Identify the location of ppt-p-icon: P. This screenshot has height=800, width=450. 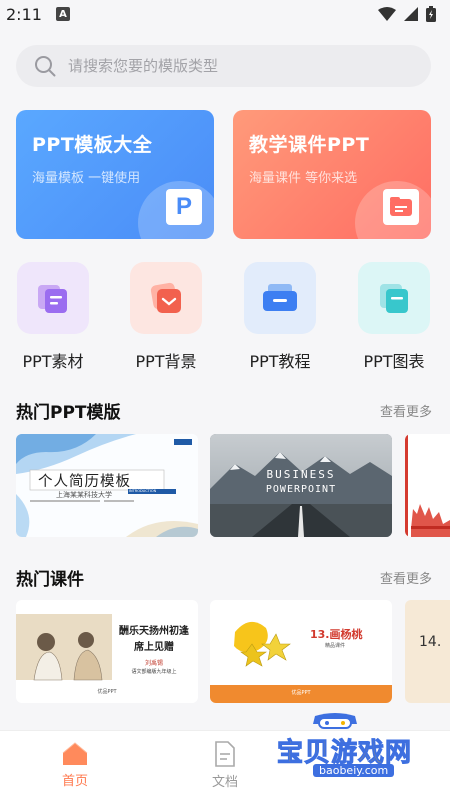
(184, 207).